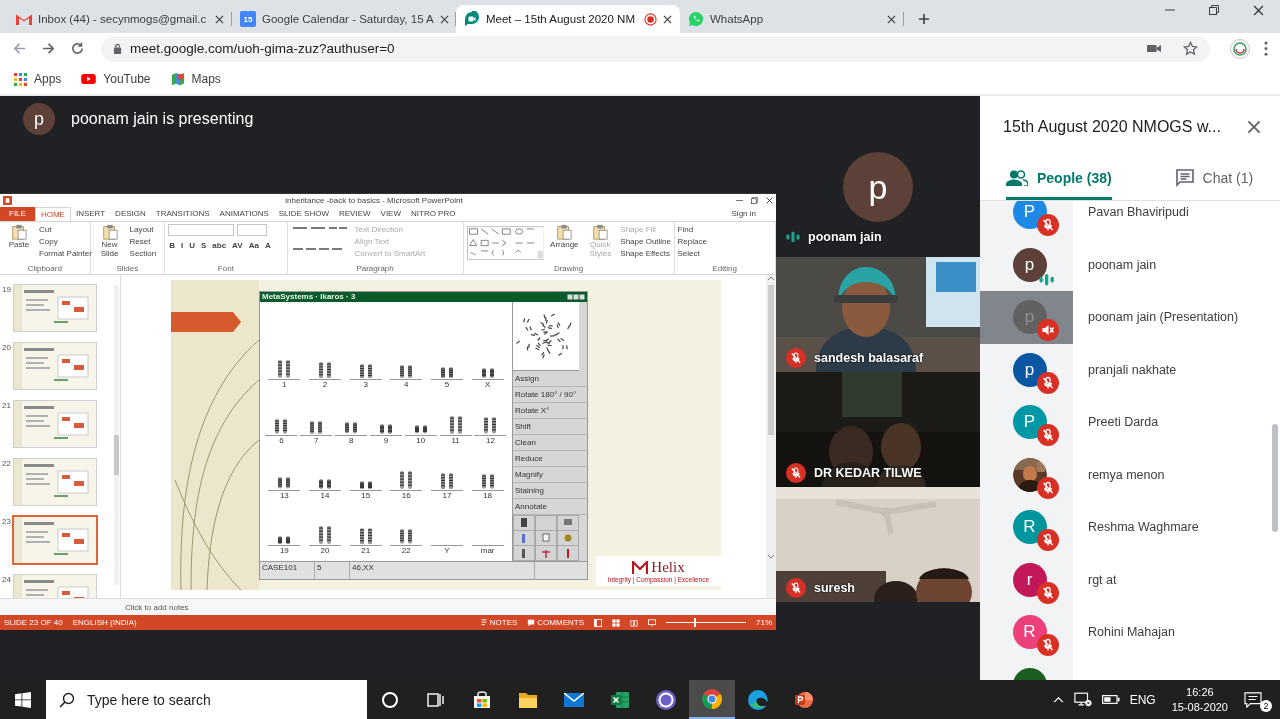  I want to click on tool-menu-item: Assign, so click(550, 379).